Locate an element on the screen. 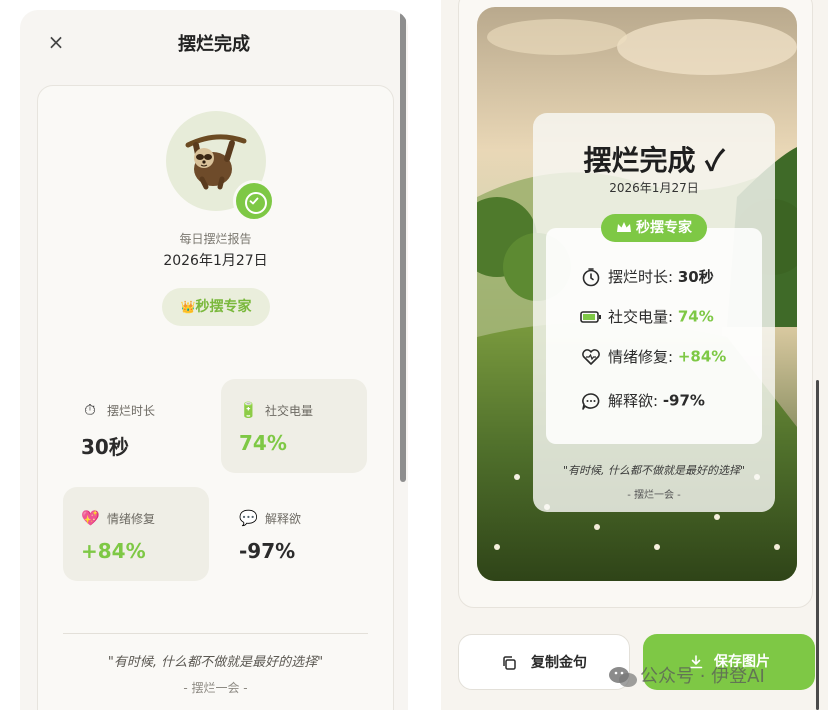 The image size is (828, 710). share-author: - 摆烂一会 - is located at coordinates (654, 495).